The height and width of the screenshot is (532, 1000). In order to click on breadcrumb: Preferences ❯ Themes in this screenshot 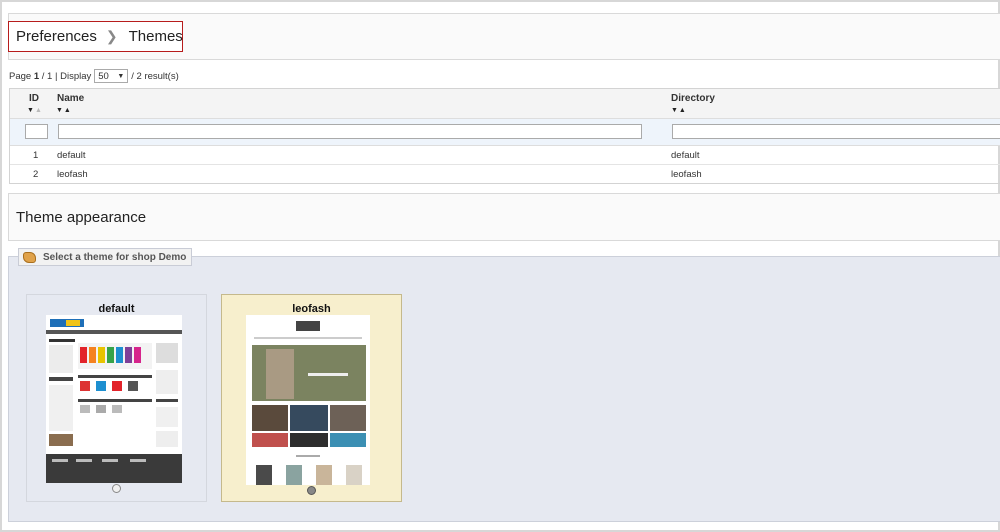, I will do `click(95, 36)`.